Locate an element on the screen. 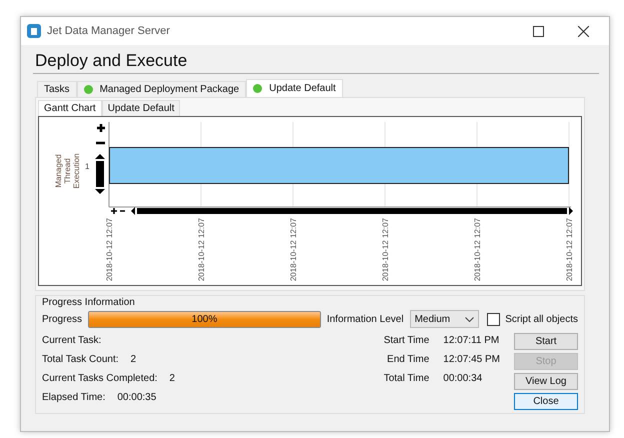  maximize-icon is located at coordinates (538, 31).